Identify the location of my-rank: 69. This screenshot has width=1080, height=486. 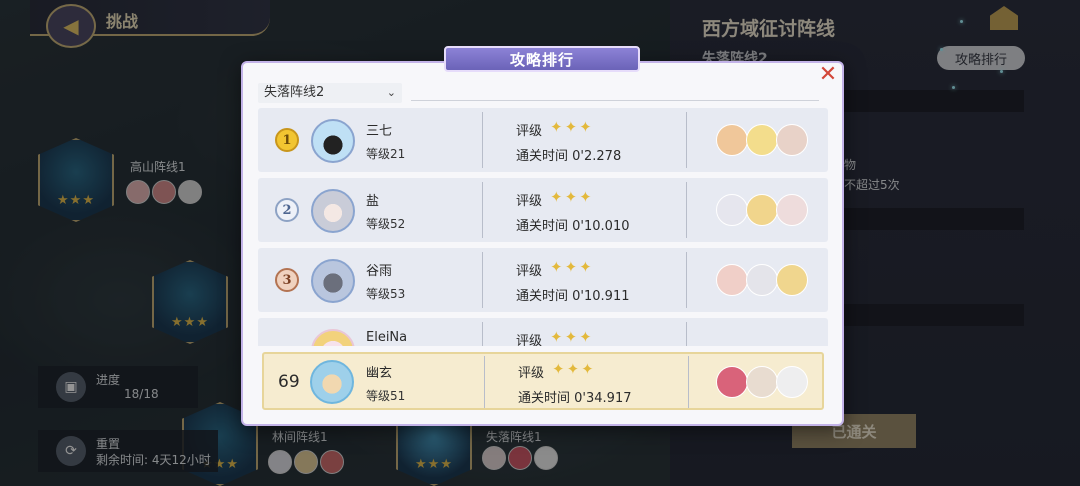
(289, 382).